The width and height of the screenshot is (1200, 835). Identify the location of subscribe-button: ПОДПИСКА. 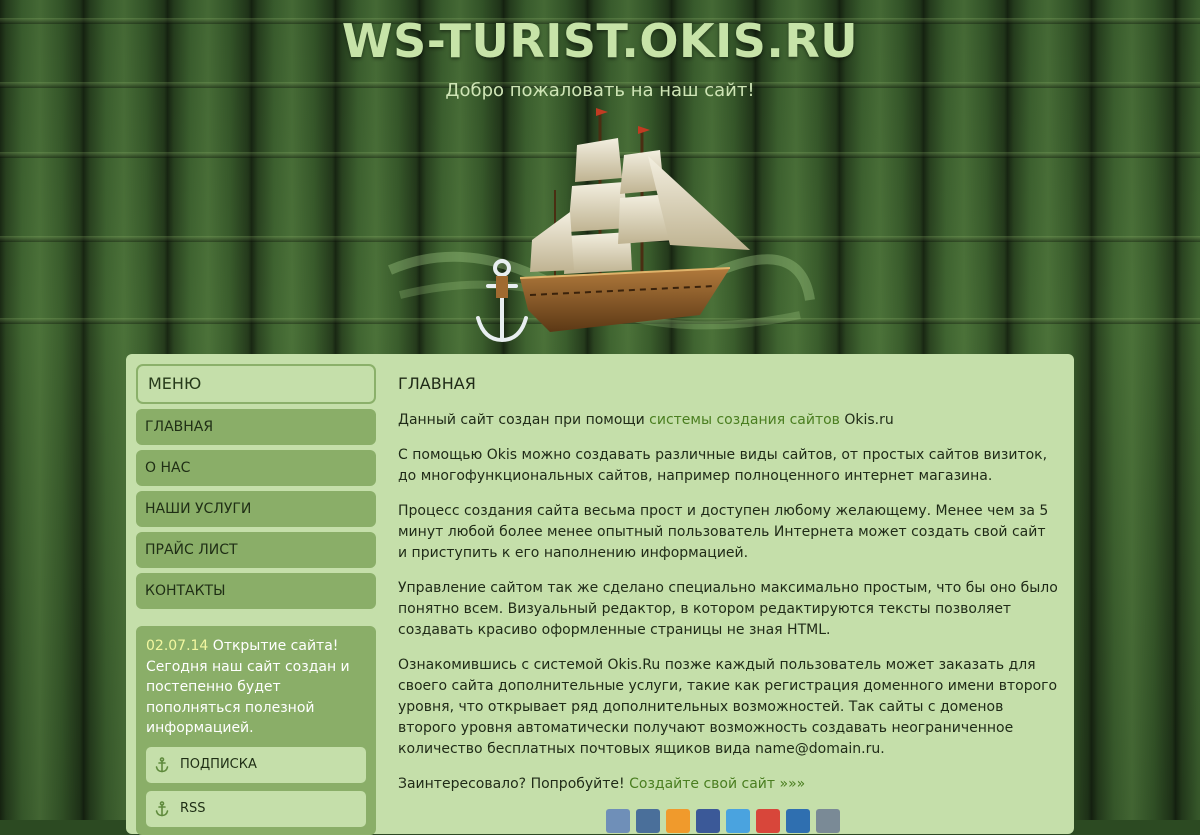
(256, 764).